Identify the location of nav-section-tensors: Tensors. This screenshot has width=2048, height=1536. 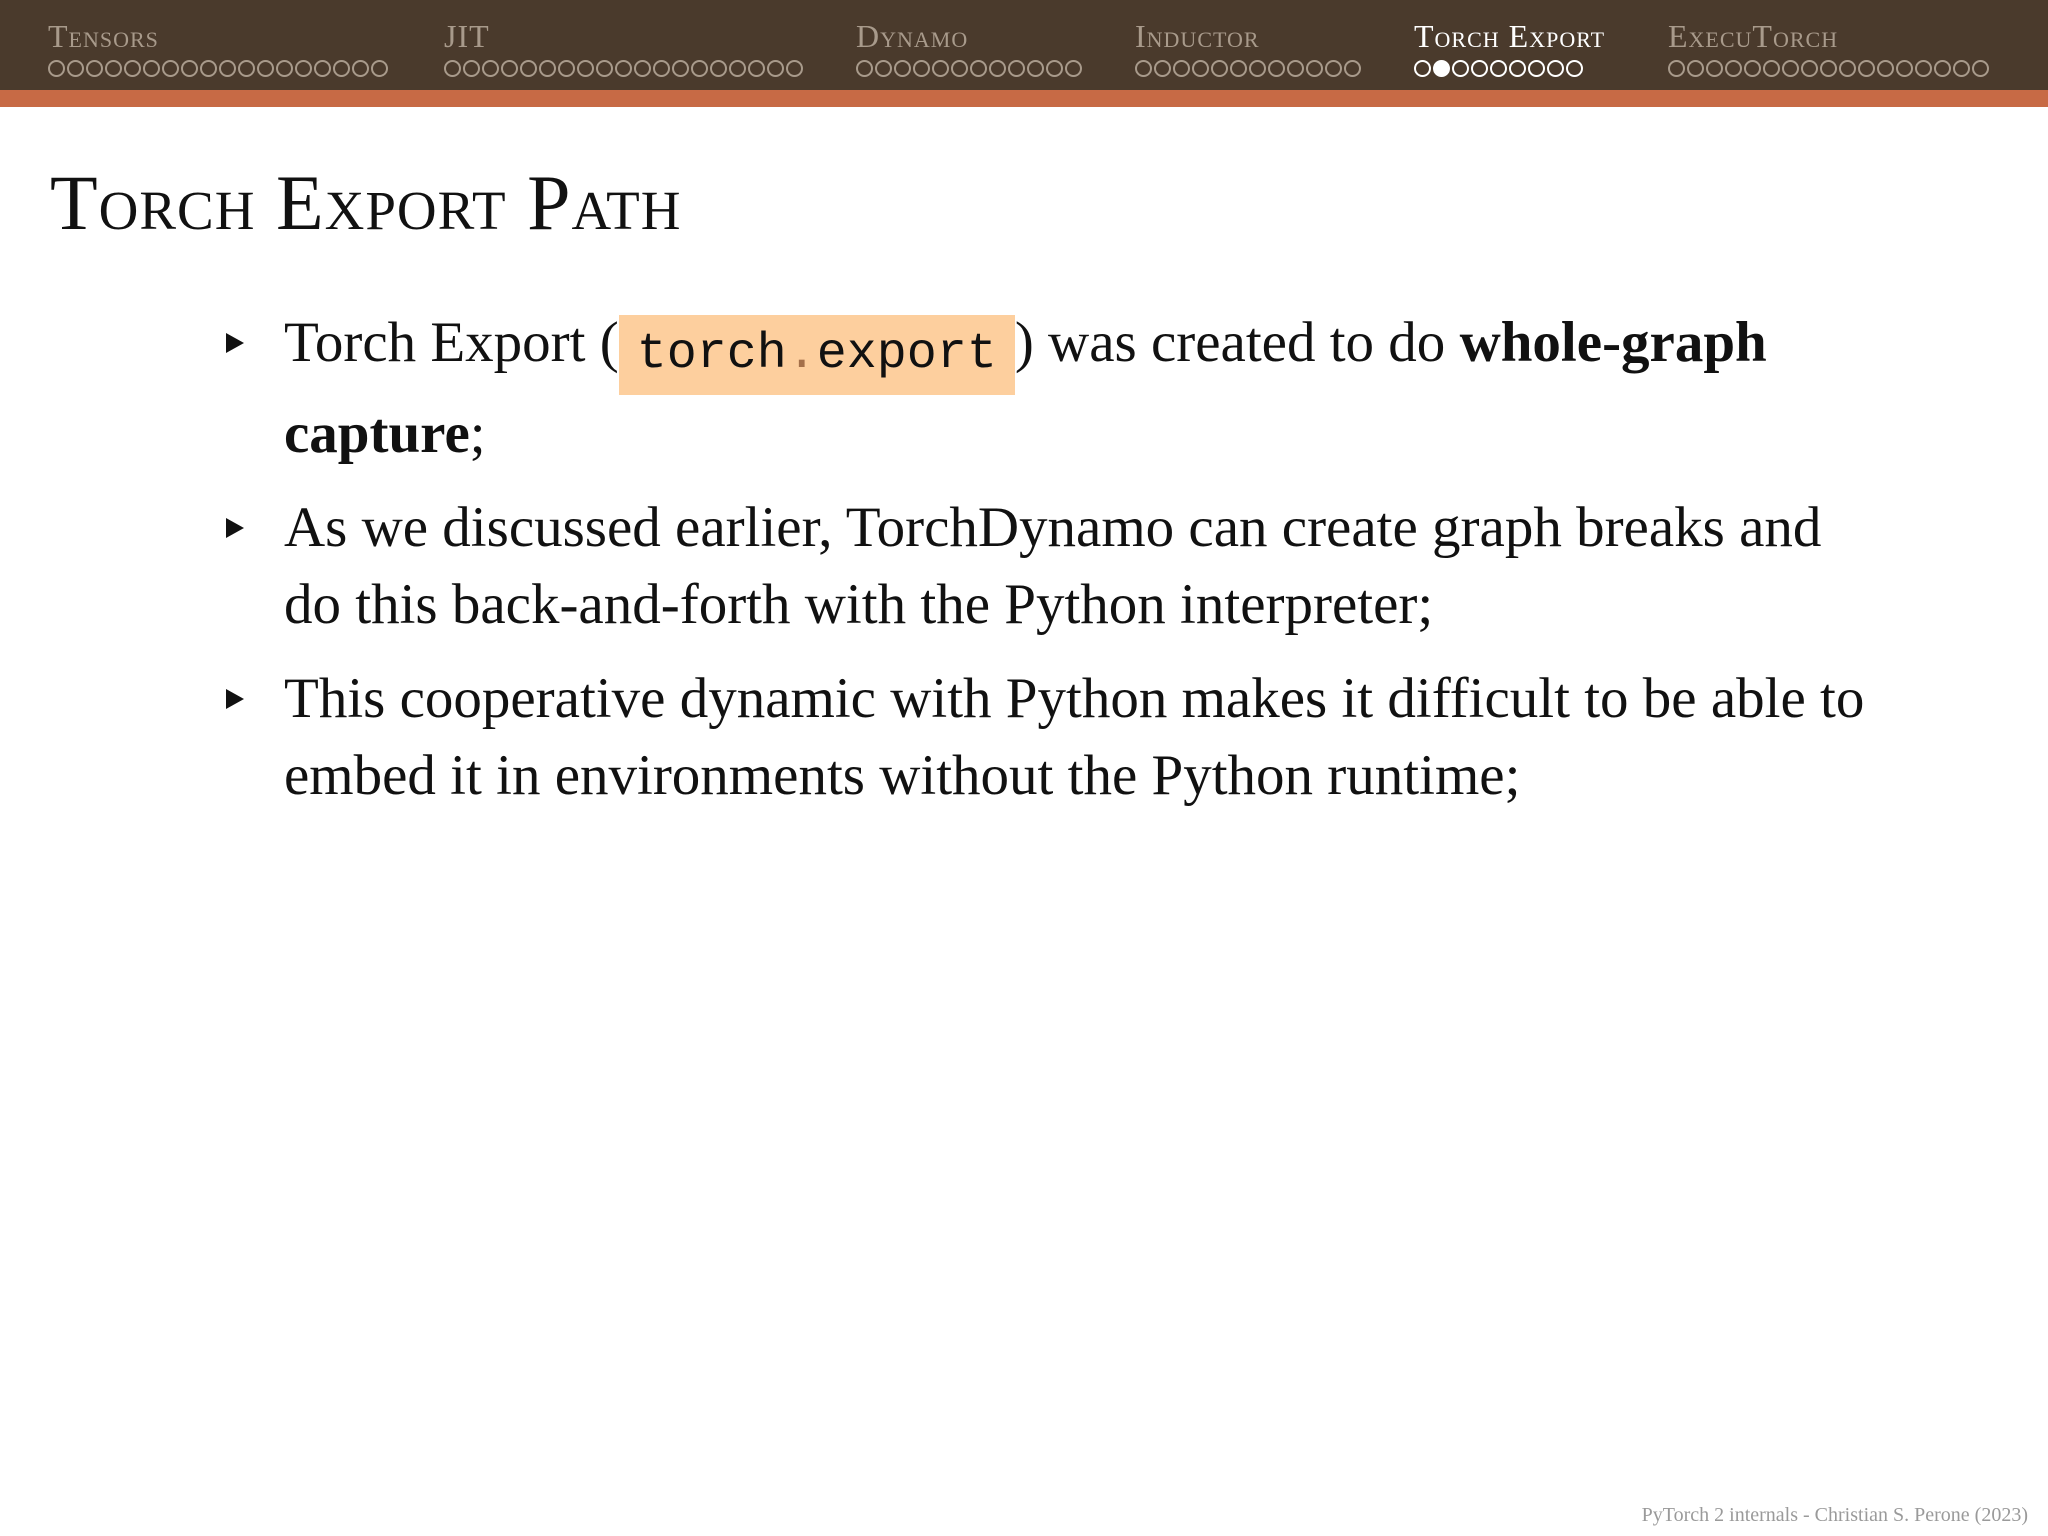
(219, 48).